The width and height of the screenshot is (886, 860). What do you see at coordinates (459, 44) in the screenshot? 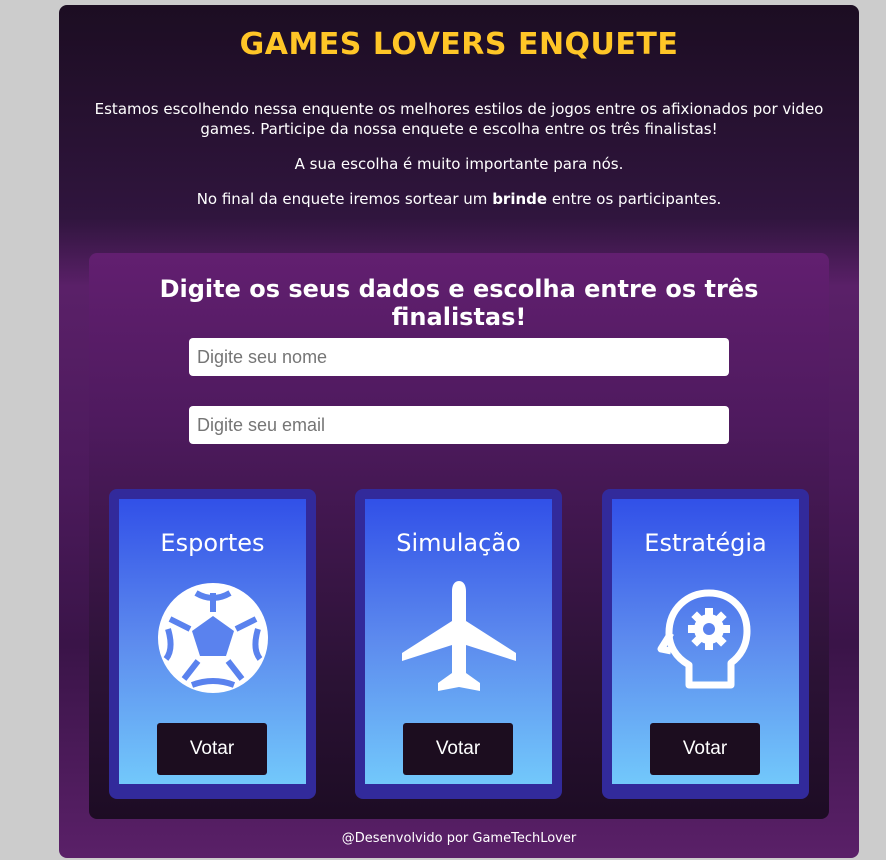
I see `page-title: GAMES LOVERS ENQUETE` at bounding box center [459, 44].